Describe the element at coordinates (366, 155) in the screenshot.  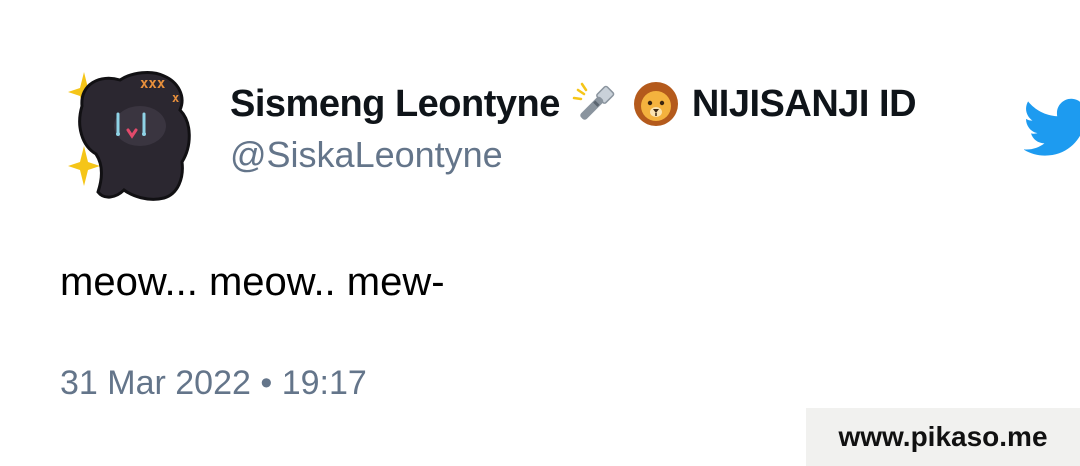
I see `author-handle: @SiskaLeontyne` at that location.